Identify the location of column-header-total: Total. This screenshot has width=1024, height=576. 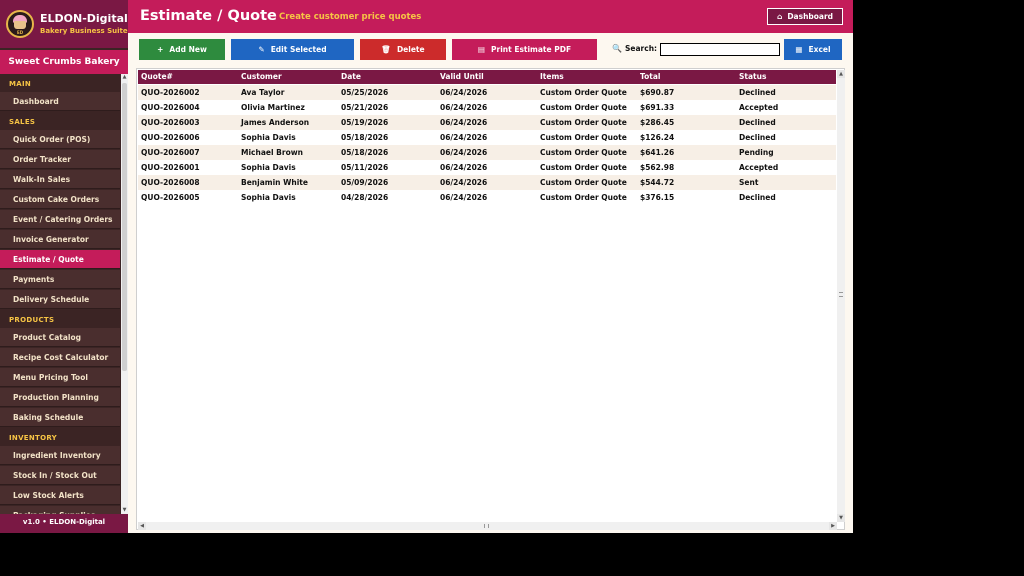
(650, 77).